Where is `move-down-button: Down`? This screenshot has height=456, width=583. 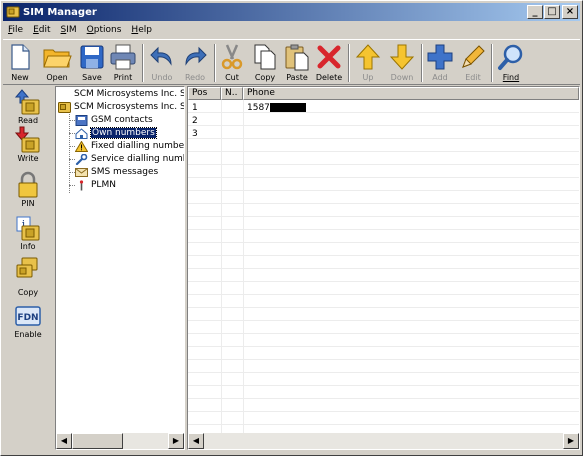 move-down-button: Down is located at coordinates (402, 63).